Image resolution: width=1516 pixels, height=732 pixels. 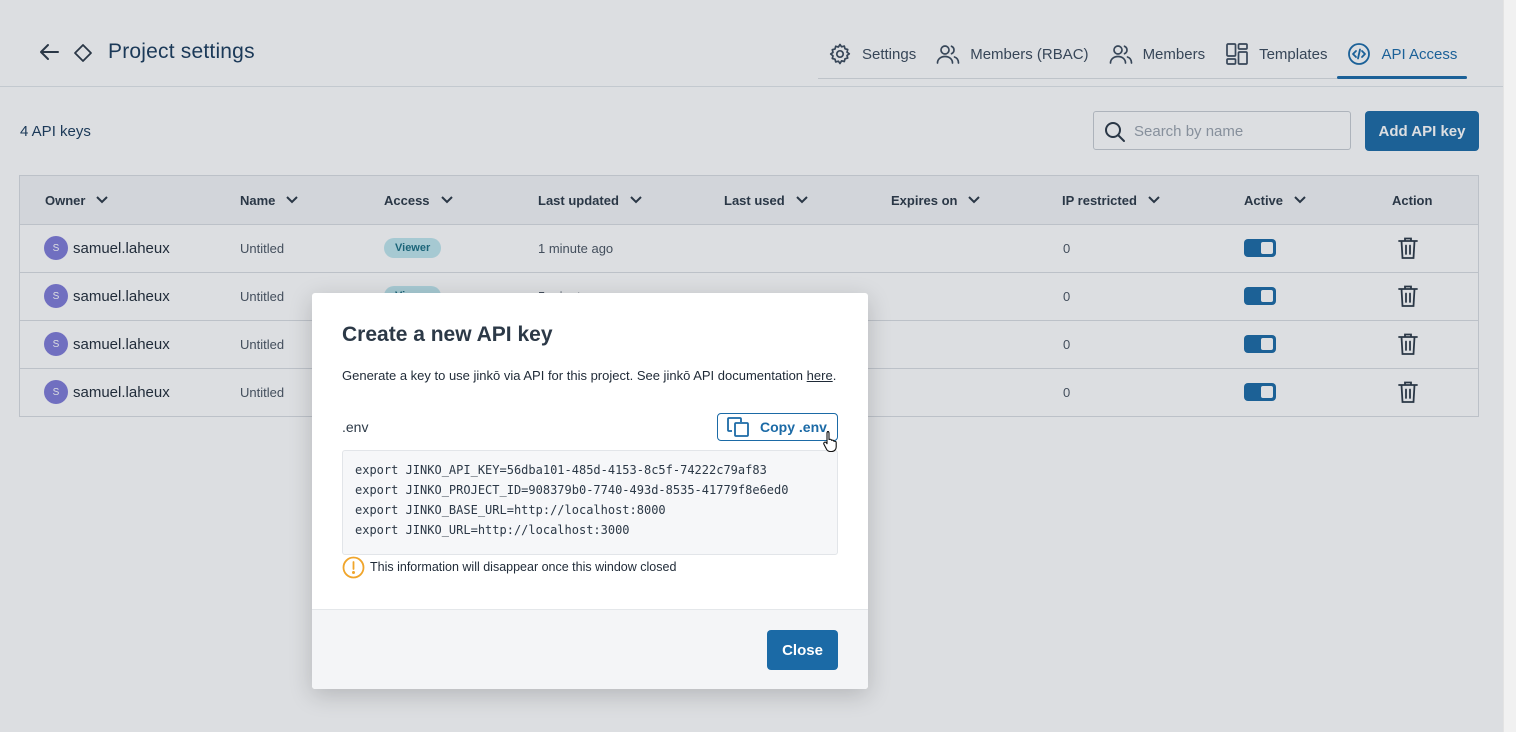 I want to click on close-button: Close, so click(x=802, y=650).